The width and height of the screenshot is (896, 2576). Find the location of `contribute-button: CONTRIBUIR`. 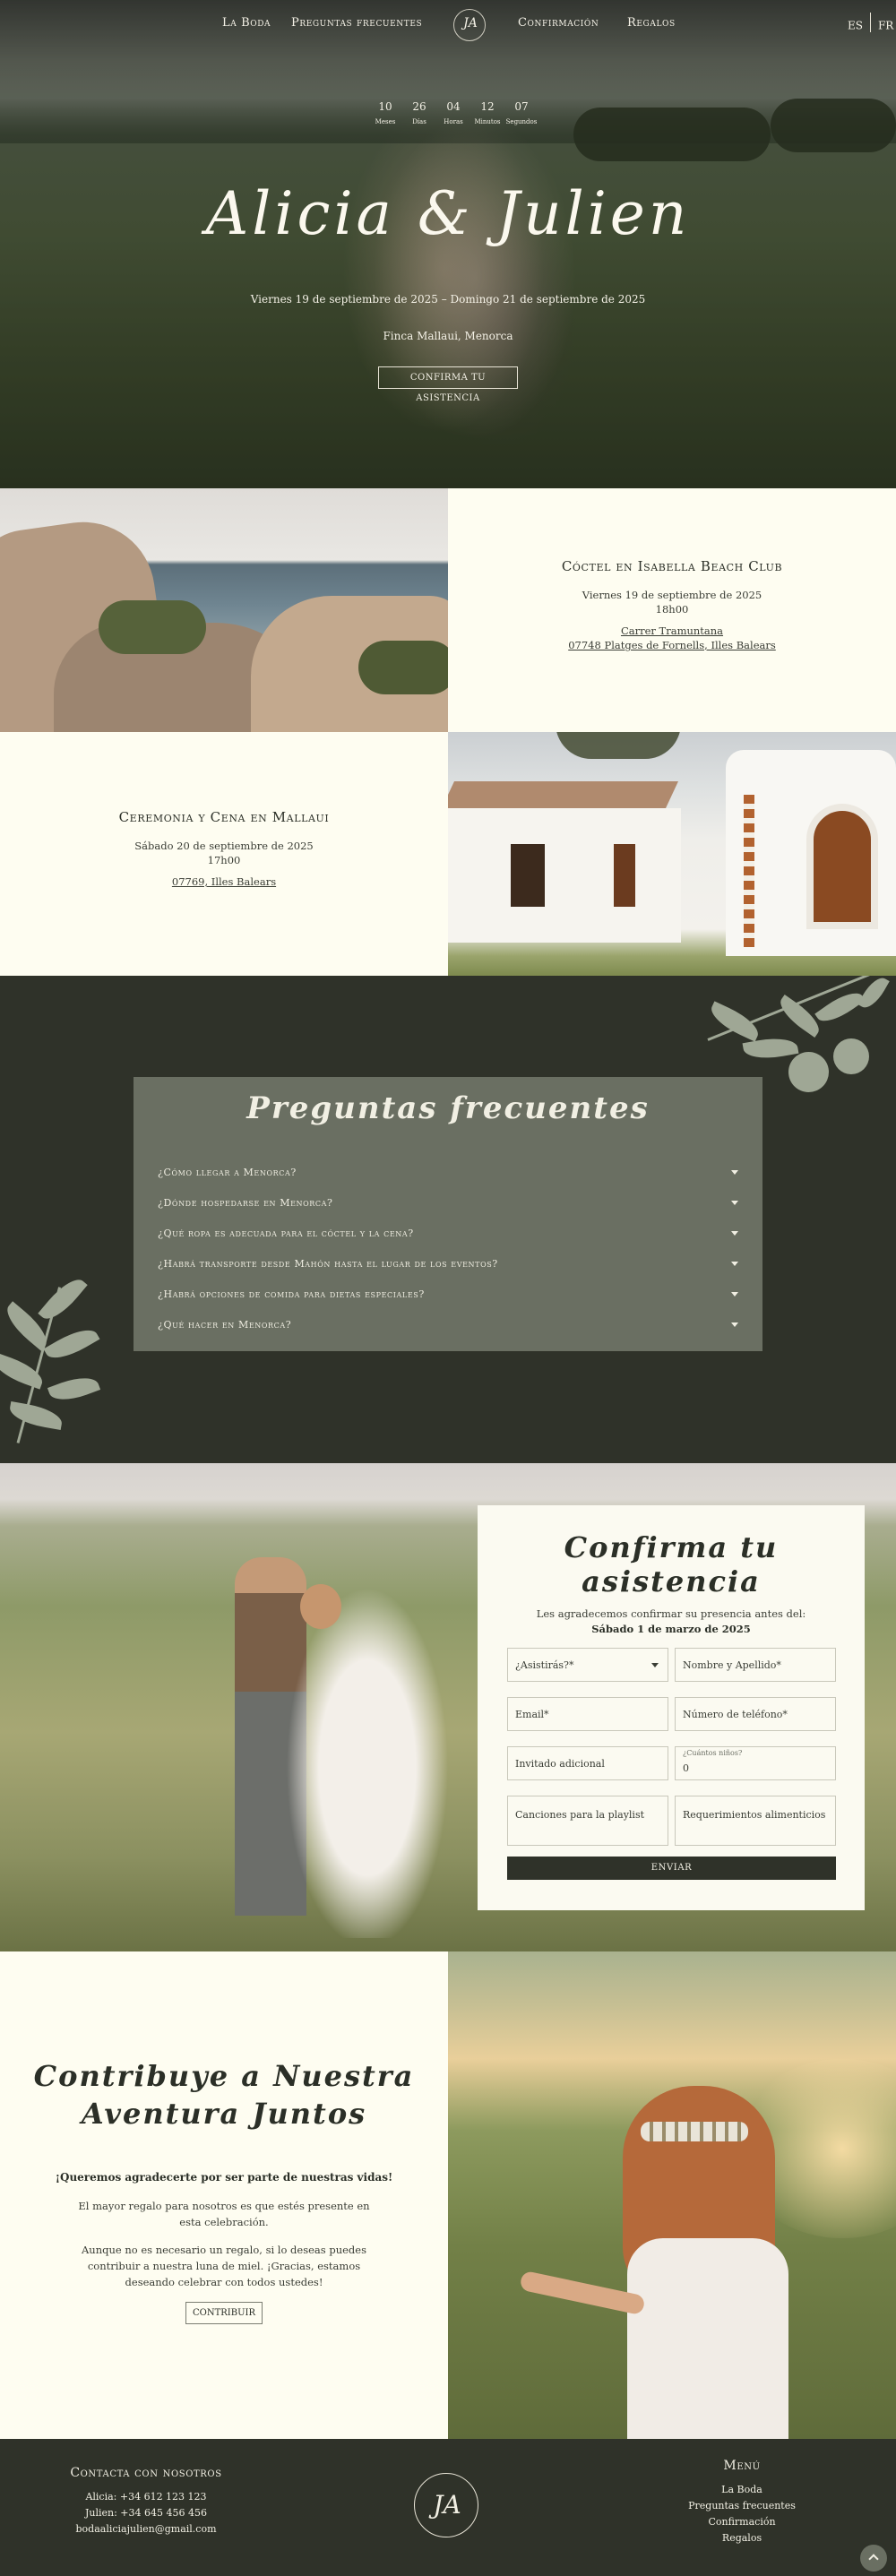

contribute-button: CONTRIBUIR is located at coordinates (224, 2313).